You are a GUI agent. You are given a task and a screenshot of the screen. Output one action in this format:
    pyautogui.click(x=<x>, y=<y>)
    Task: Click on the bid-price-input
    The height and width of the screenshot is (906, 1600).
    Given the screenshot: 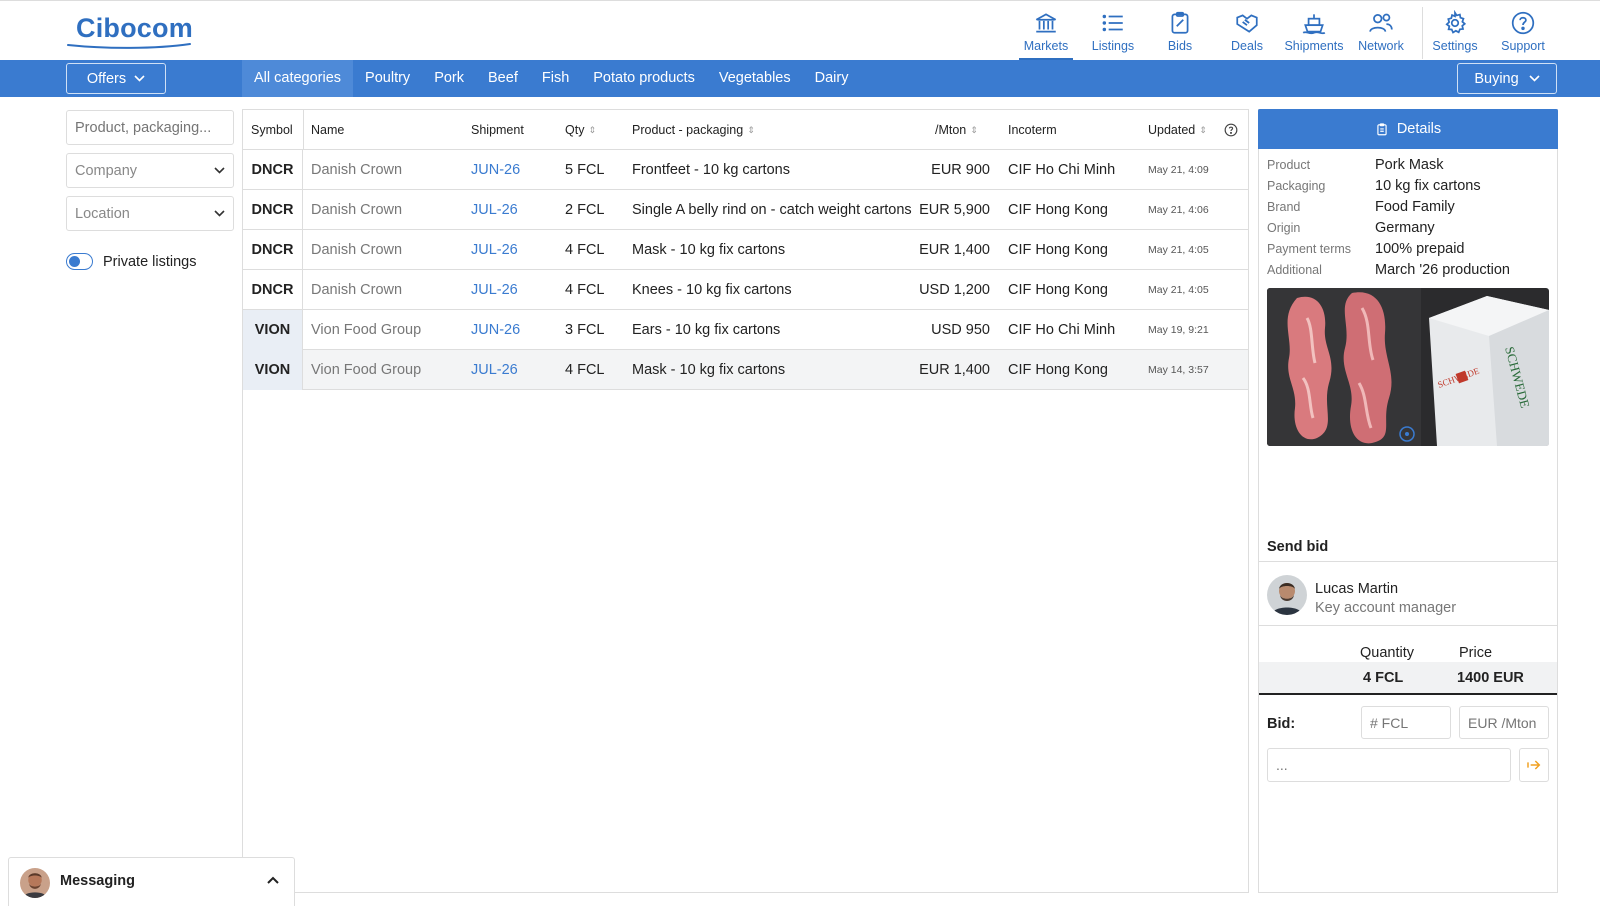 What is the action you would take?
    pyautogui.click(x=1504, y=722)
    